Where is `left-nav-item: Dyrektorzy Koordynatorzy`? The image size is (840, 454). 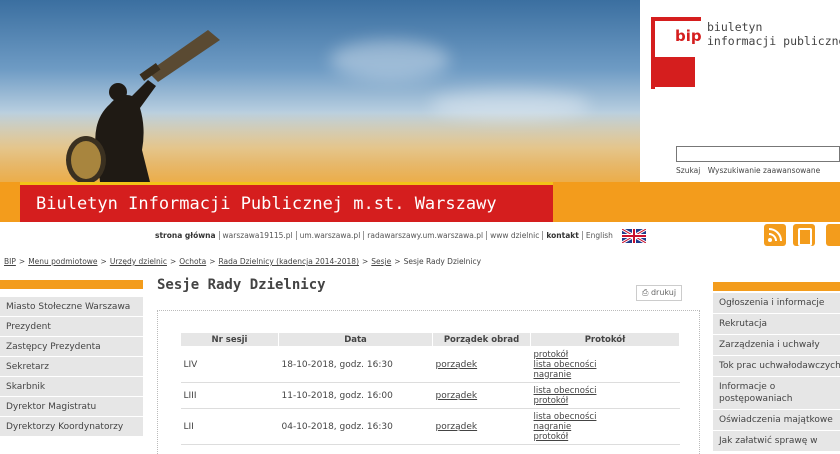 left-nav-item: Dyrektorzy Koordynatorzy is located at coordinates (71, 427).